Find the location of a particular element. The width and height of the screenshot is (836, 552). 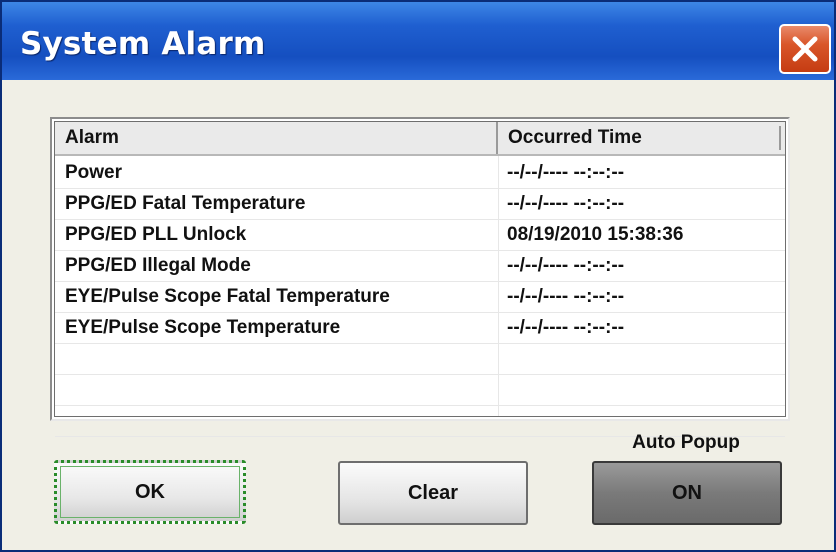

auto-popup-toggle-label: ON is located at coordinates (687, 492).